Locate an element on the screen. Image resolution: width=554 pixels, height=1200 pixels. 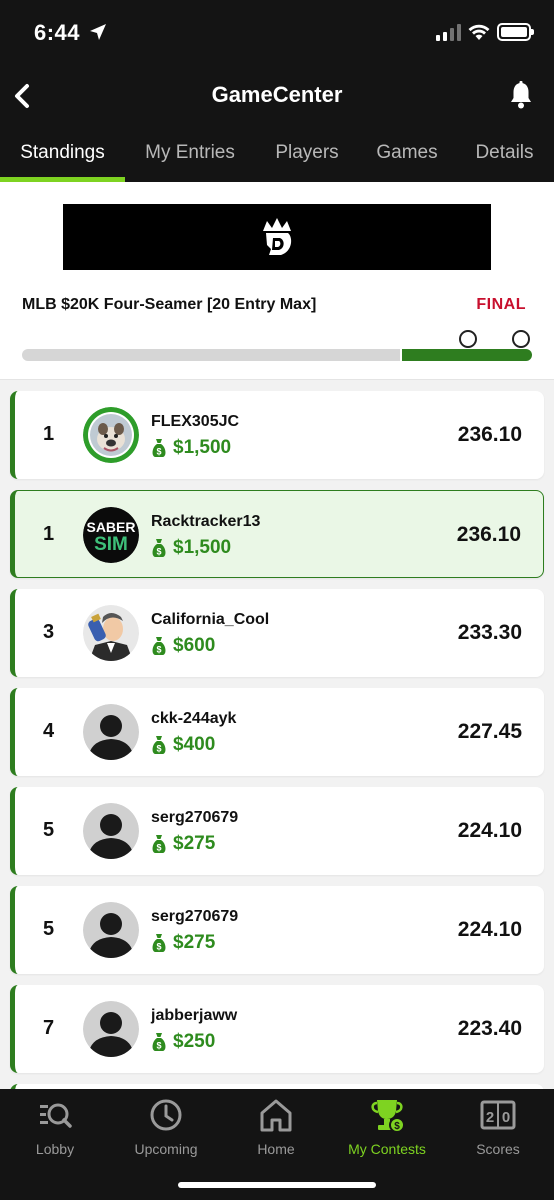
nav-label: Home is located at coordinates (276, 1149).